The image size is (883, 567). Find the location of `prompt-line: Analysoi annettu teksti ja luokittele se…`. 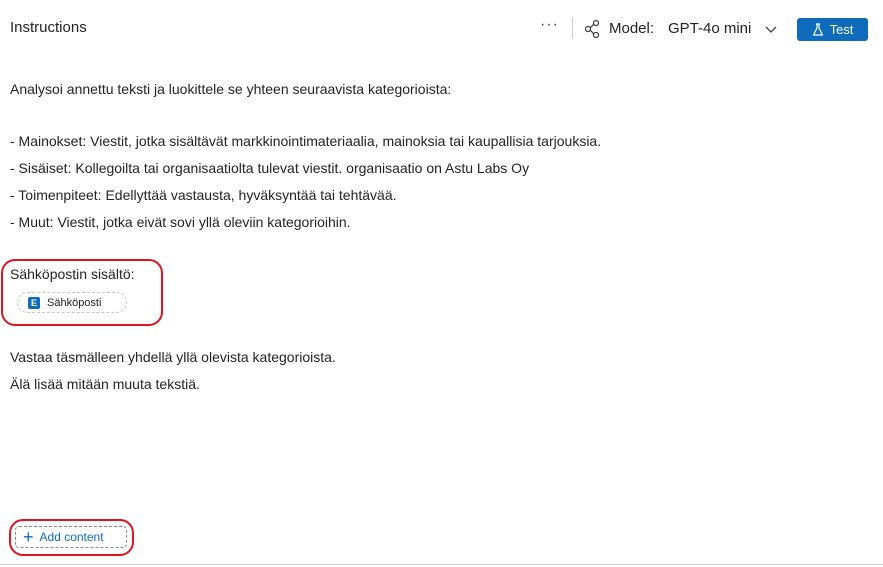

prompt-line: Analysoi annettu teksti ja luokittele se… is located at coordinates (231, 89).